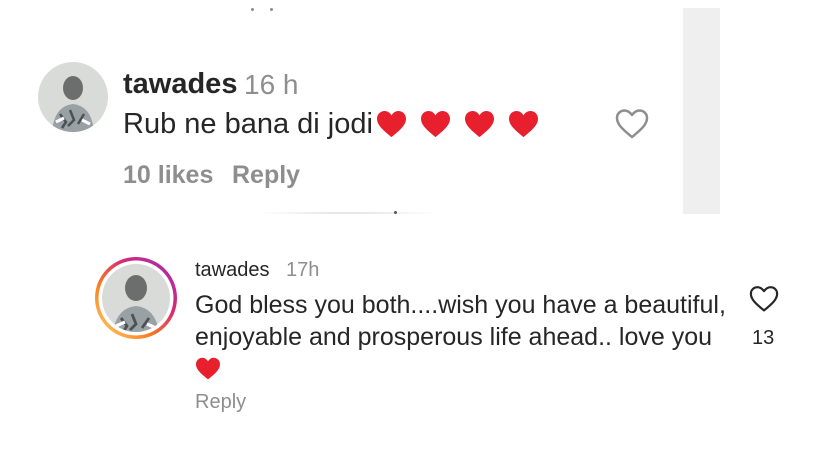  I want to click on comment-time: 16 h, so click(271, 84).